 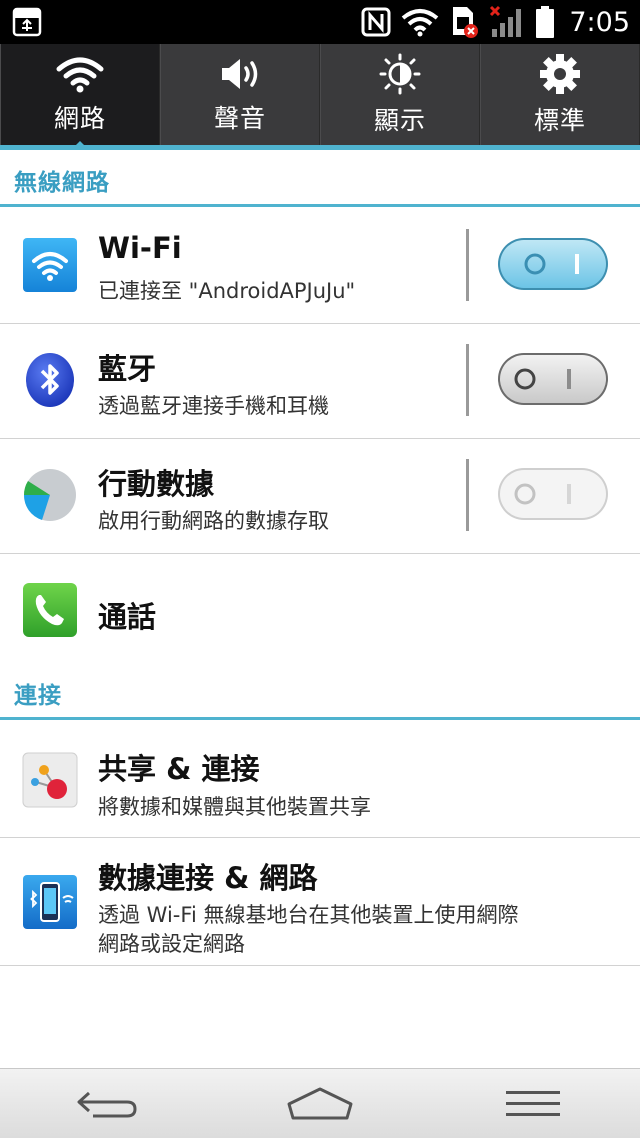 What do you see at coordinates (50, 265) in the screenshot?
I see `wifi-app-icon` at bounding box center [50, 265].